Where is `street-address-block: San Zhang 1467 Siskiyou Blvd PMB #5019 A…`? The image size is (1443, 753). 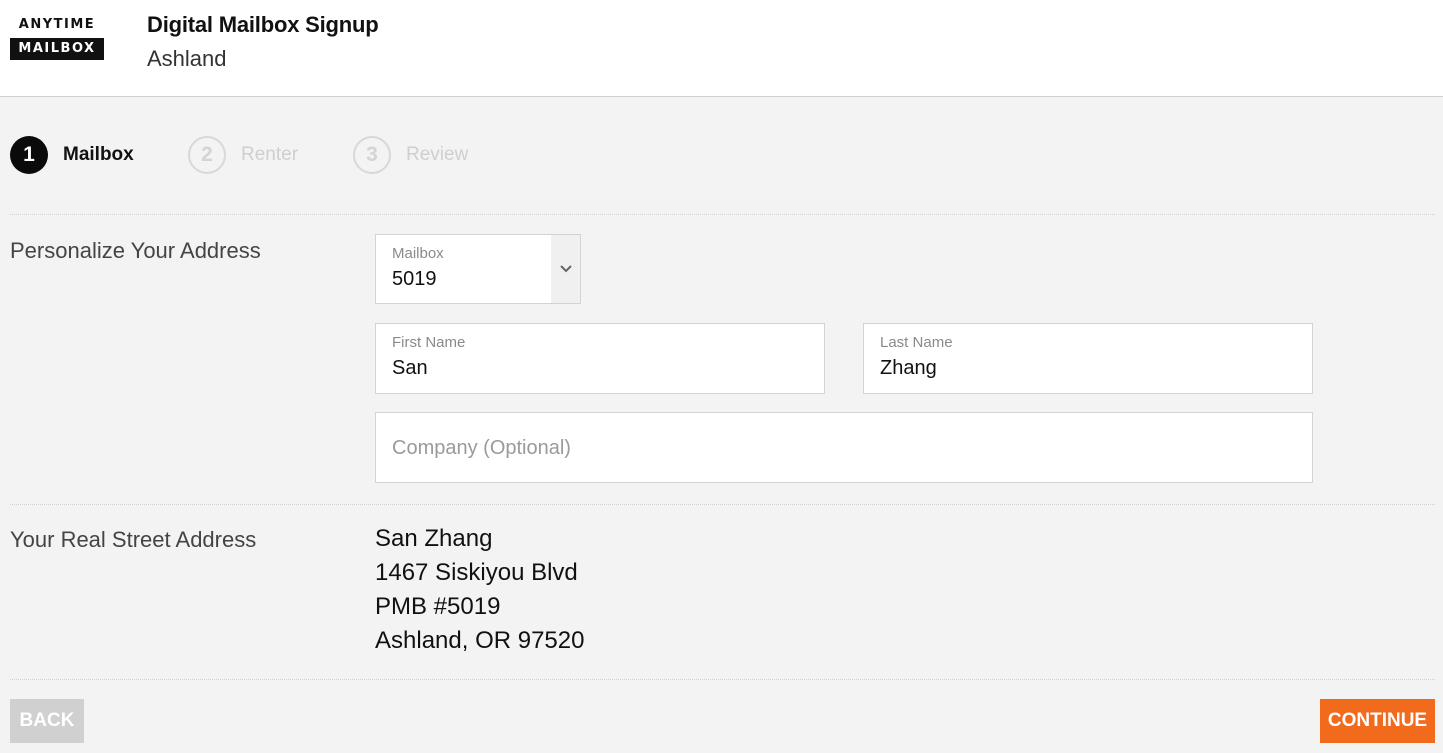
street-address-block: San Zhang 1467 Siskiyou Blvd PMB #5019 A… is located at coordinates (479, 590).